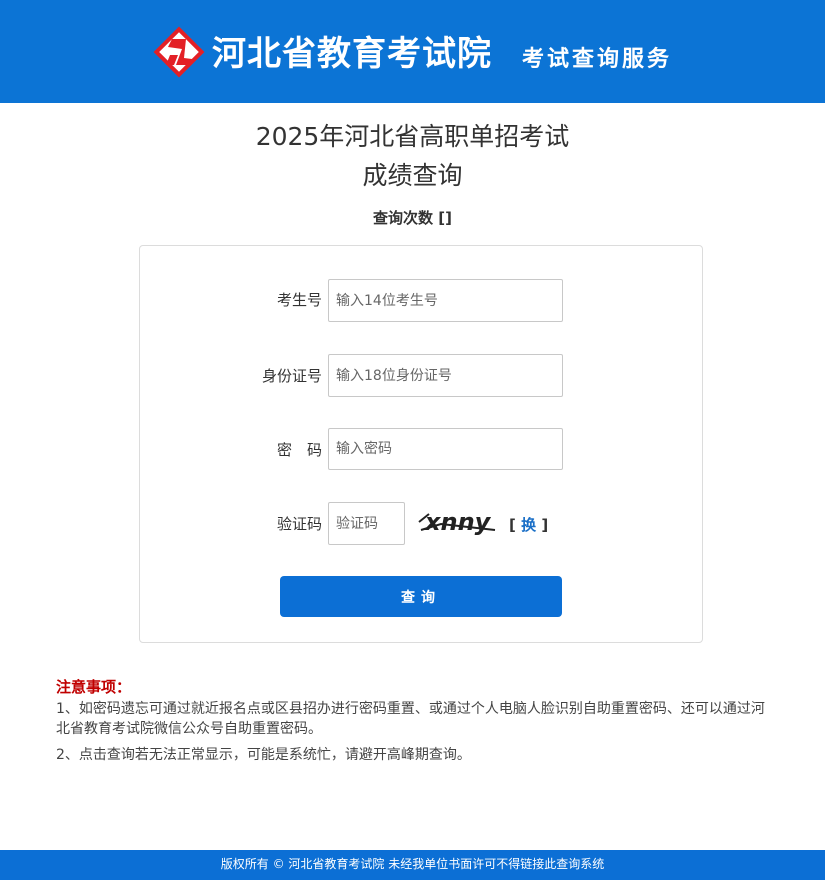 The image size is (825, 880). I want to click on id-number-input, so click(445, 375).